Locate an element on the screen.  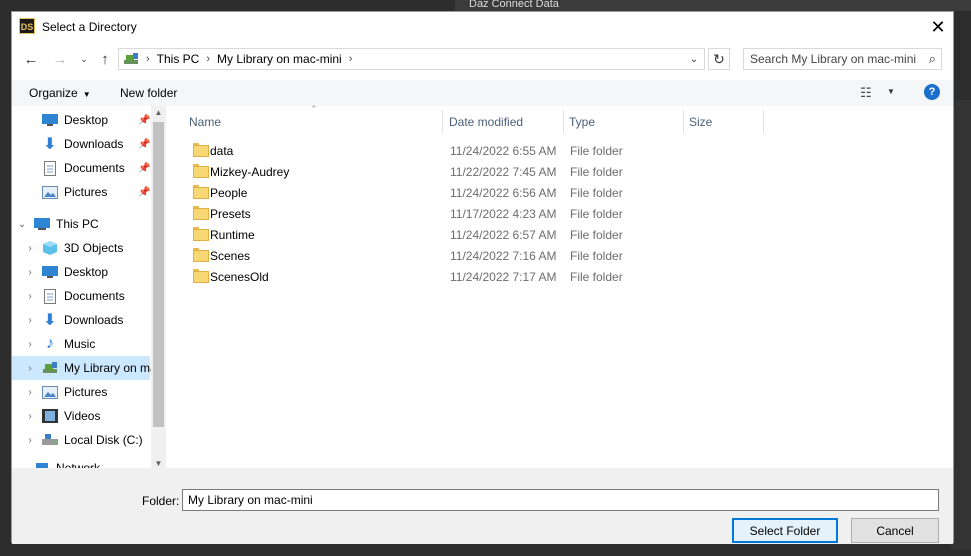
address-dropdown-button: ⌄ is located at coordinates (694, 59).